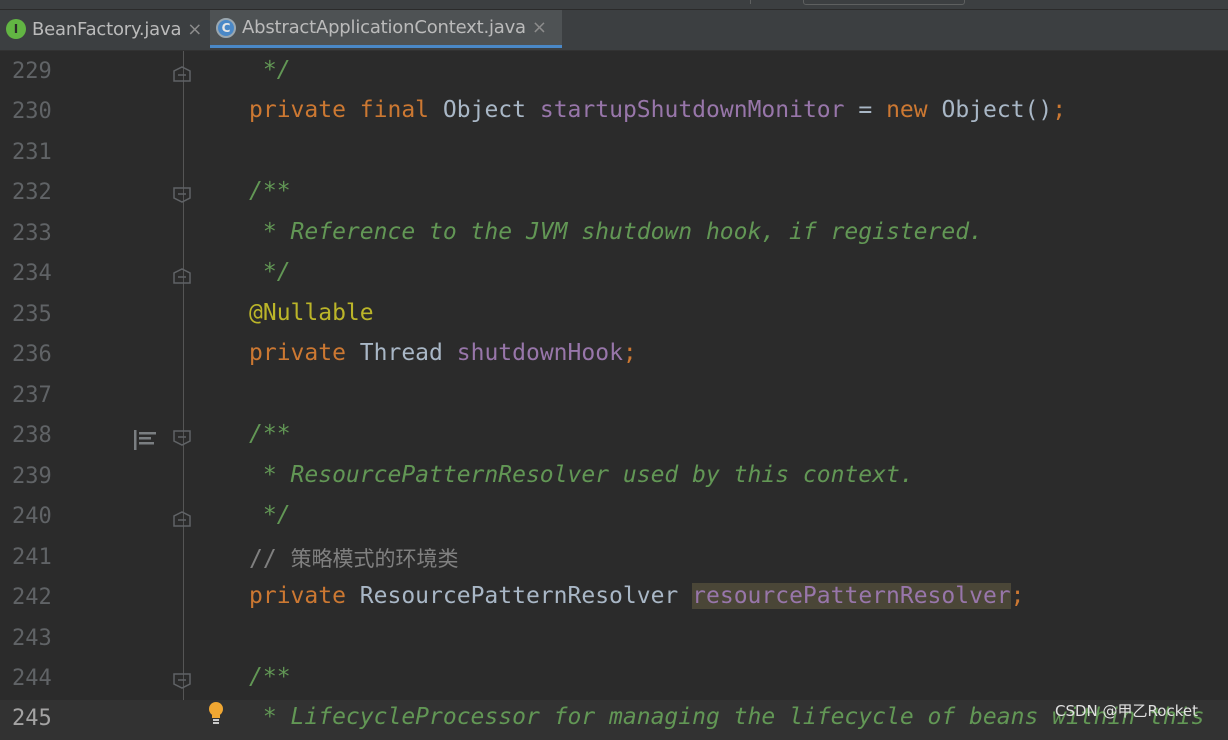  What do you see at coordinates (614, 73) in the screenshot?
I see `code-line: 229 */` at bounding box center [614, 73].